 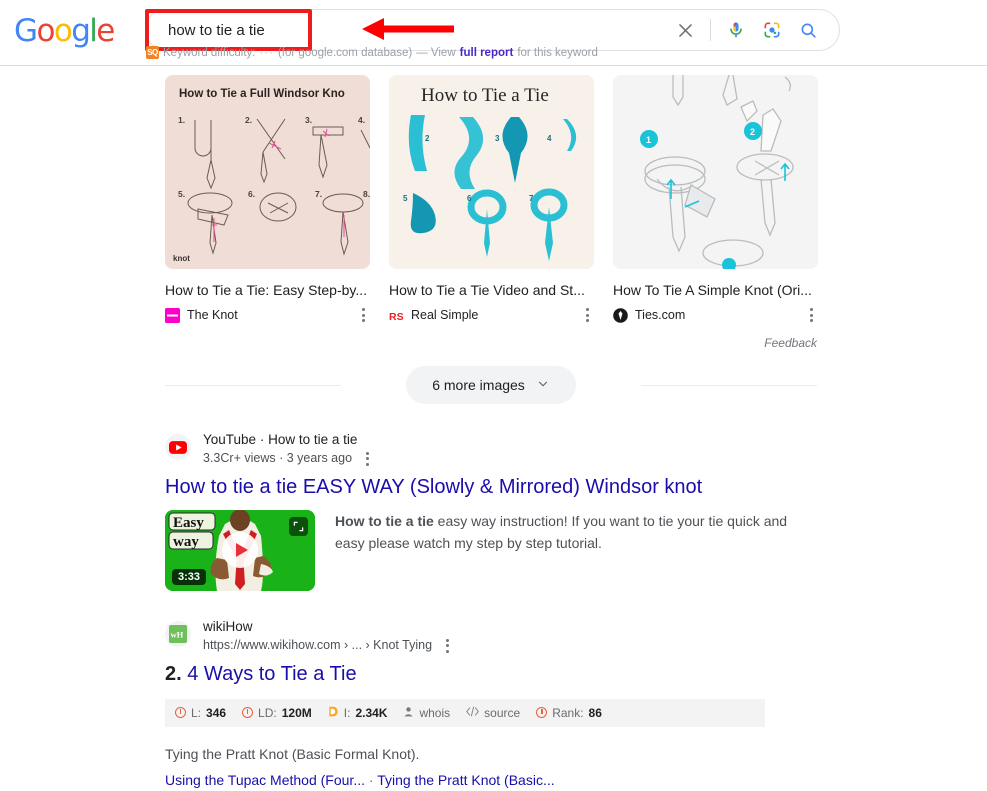 What do you see at coordinates (772, 30) in the screenshot?
I see `google-lens-icon` at bounding box center [772, 30].